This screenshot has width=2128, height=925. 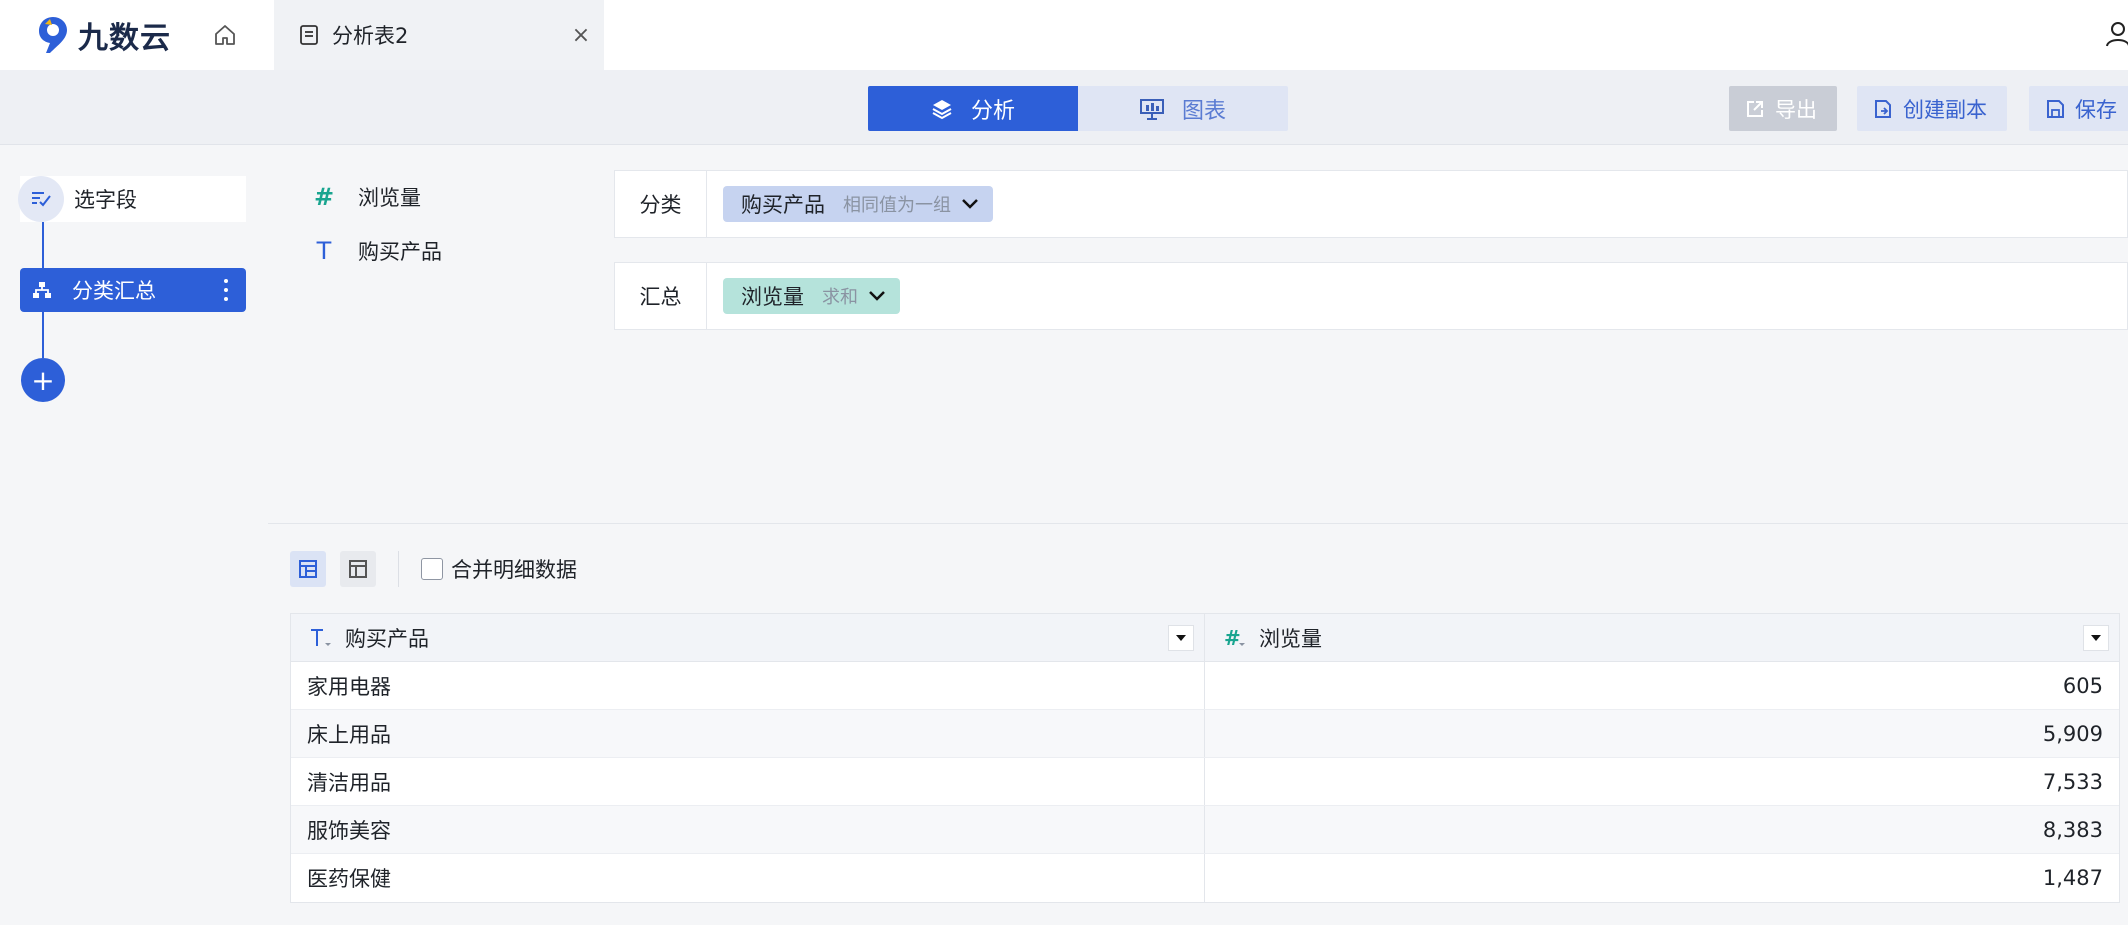 I want to click on table-view-icon, so click(x=308, y=569).